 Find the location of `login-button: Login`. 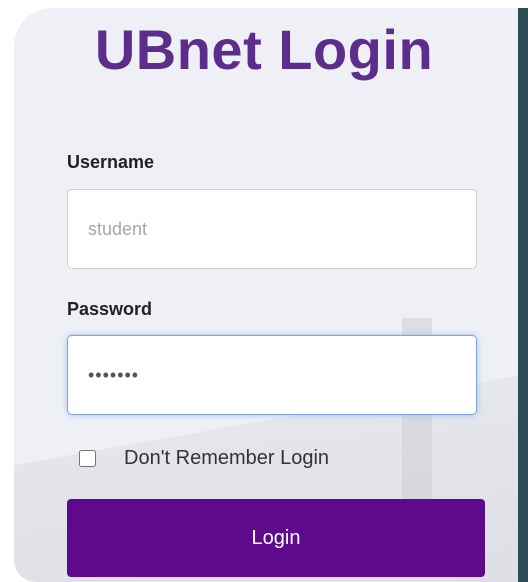

login-button: Login is located at coordinates (276, 538).